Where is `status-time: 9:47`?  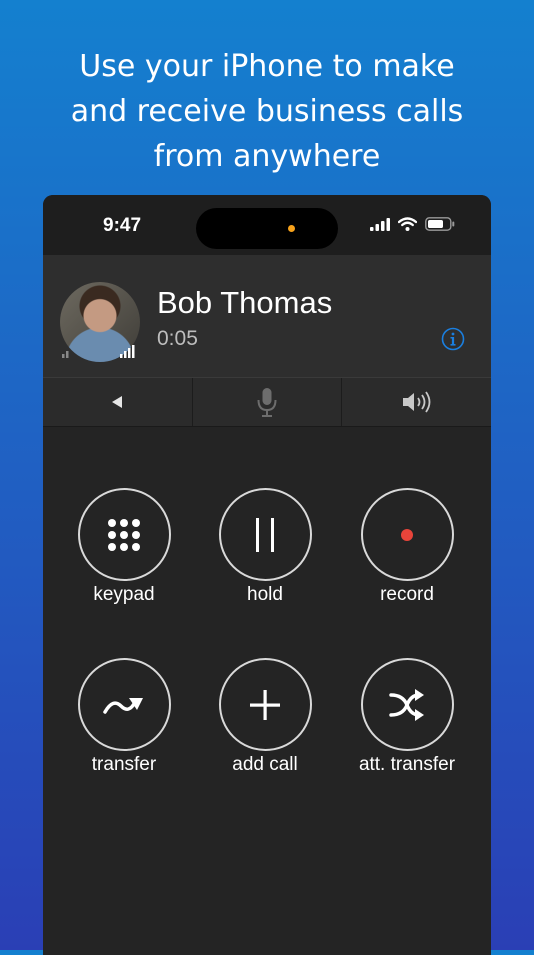
status-time: 9:47 is located at coordinates (122, 225).